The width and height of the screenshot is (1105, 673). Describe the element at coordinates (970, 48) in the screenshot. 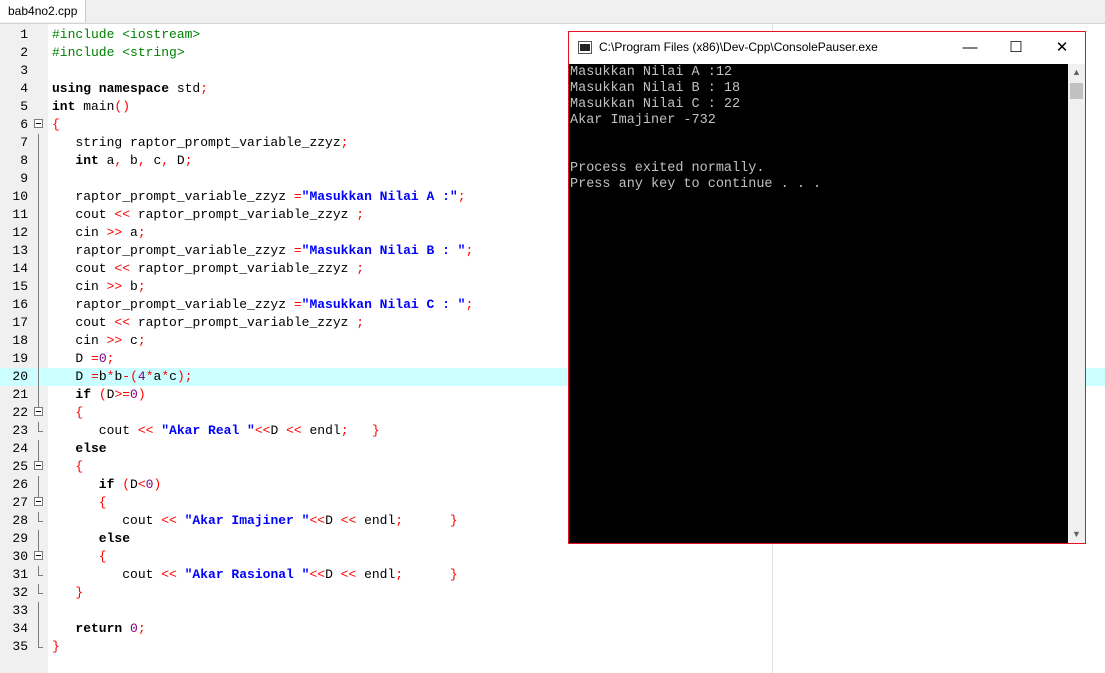

I see `minimize-button: —` at that location.